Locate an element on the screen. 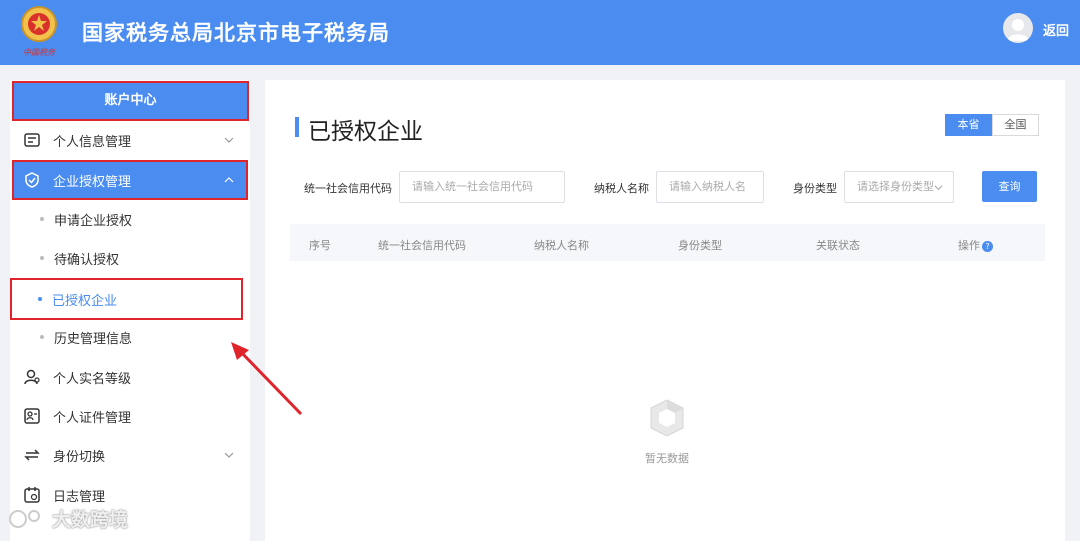  column-header: 关联状态 is located at coordinates (838, 245).